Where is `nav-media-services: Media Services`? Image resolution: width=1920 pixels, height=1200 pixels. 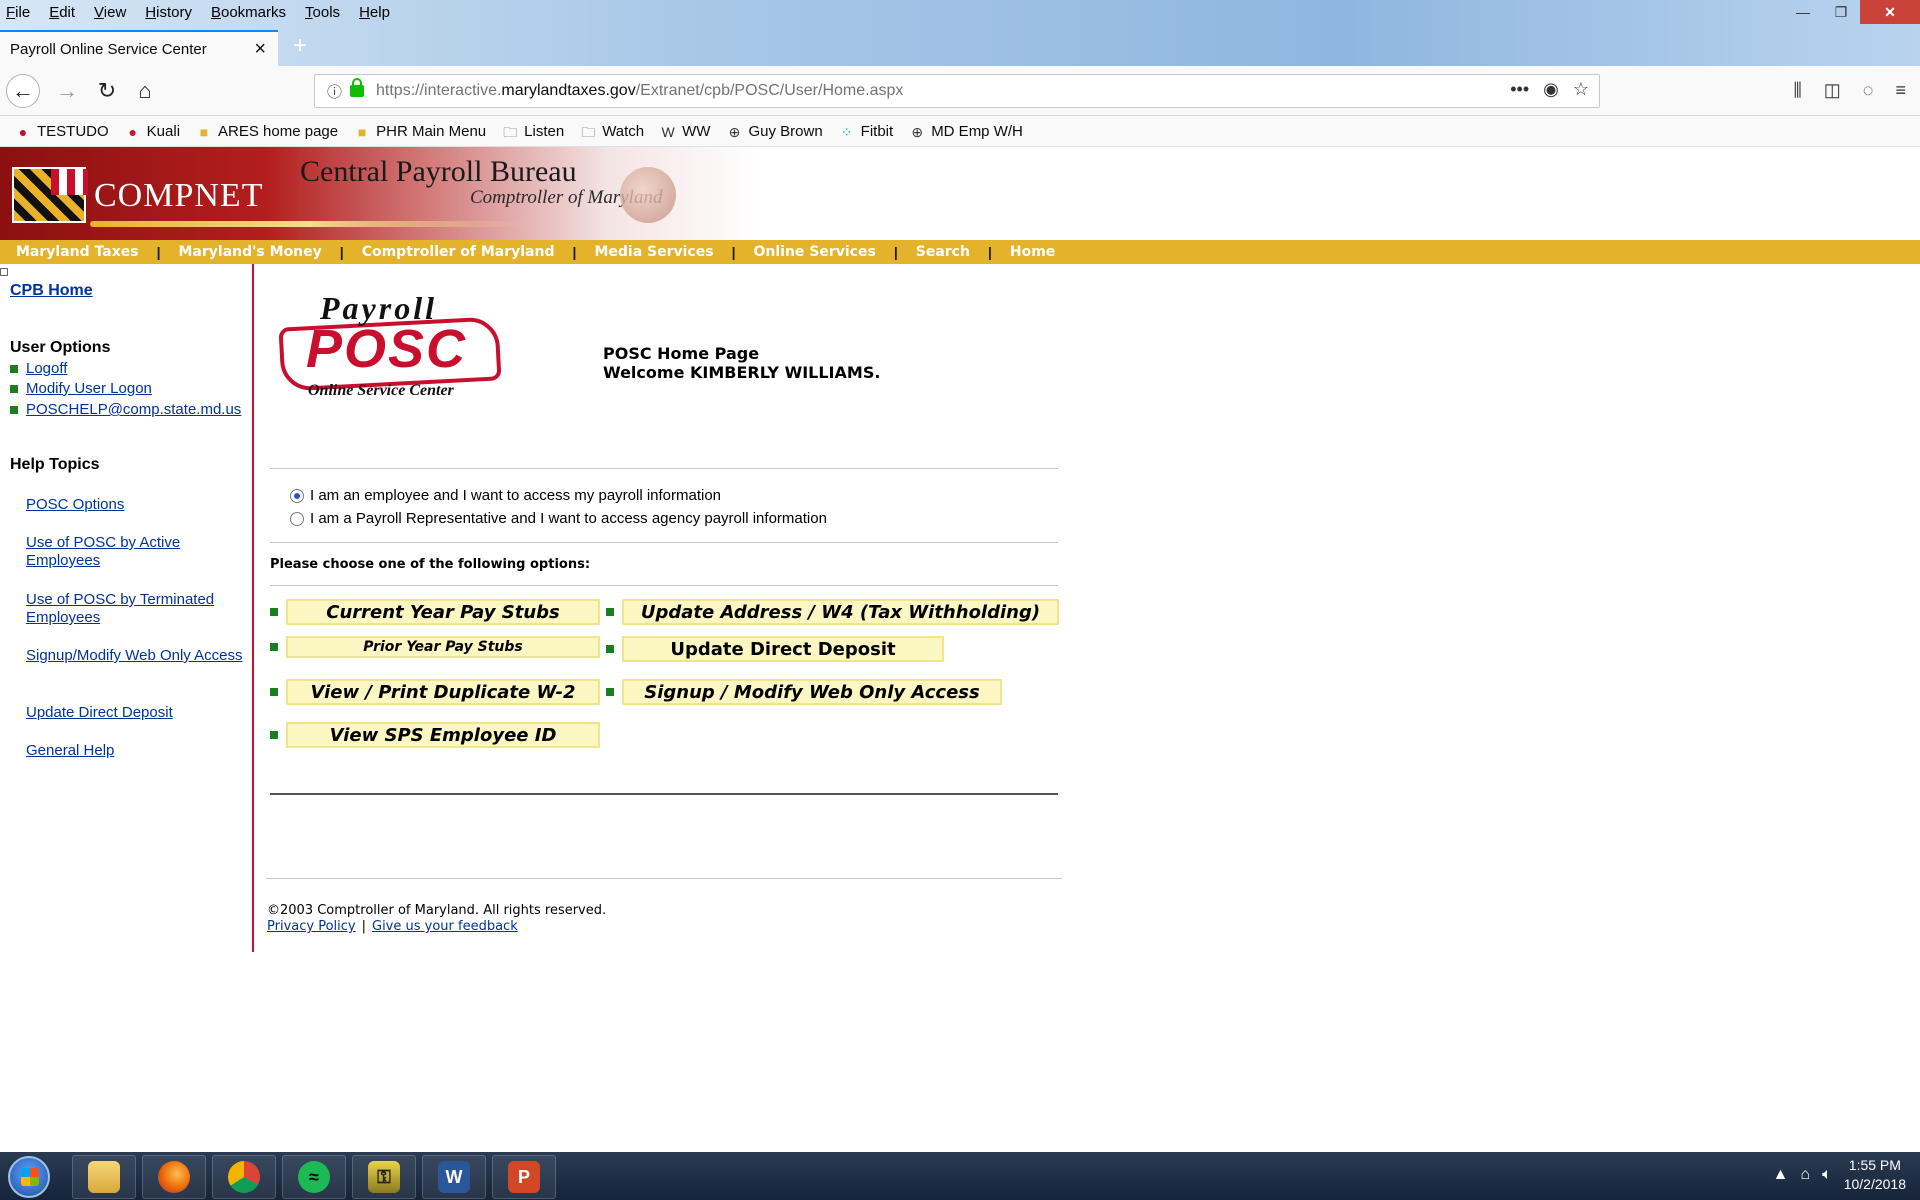 nav-media-services: Media Services is located at coordinates (653, 252).